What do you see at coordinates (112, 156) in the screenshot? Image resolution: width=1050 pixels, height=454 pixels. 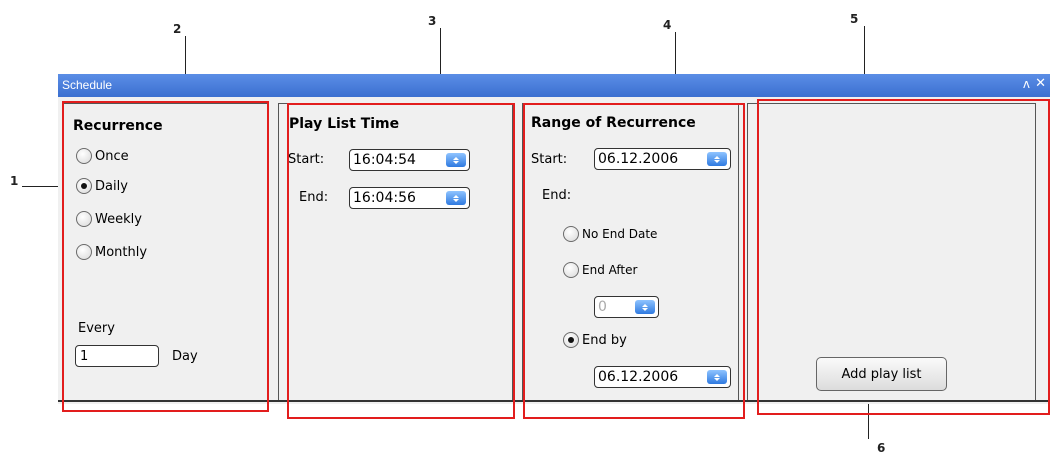 I see `radio-once-label: Once` at bounding box center [112, 156].